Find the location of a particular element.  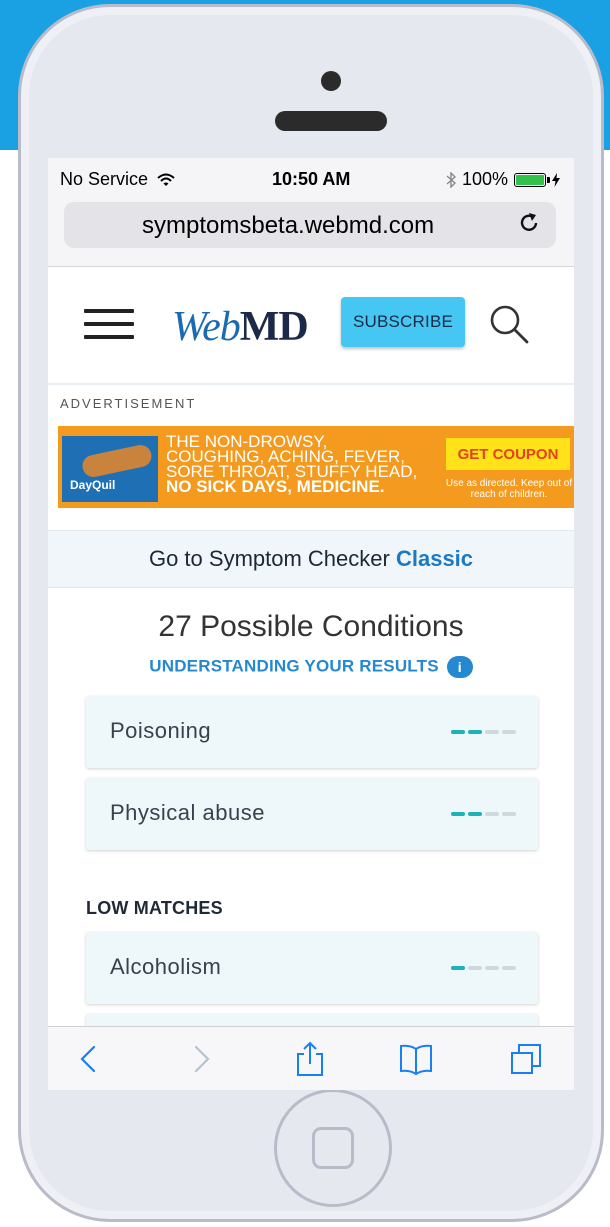

bluetooth-icon is located at coordinates (451, 179).